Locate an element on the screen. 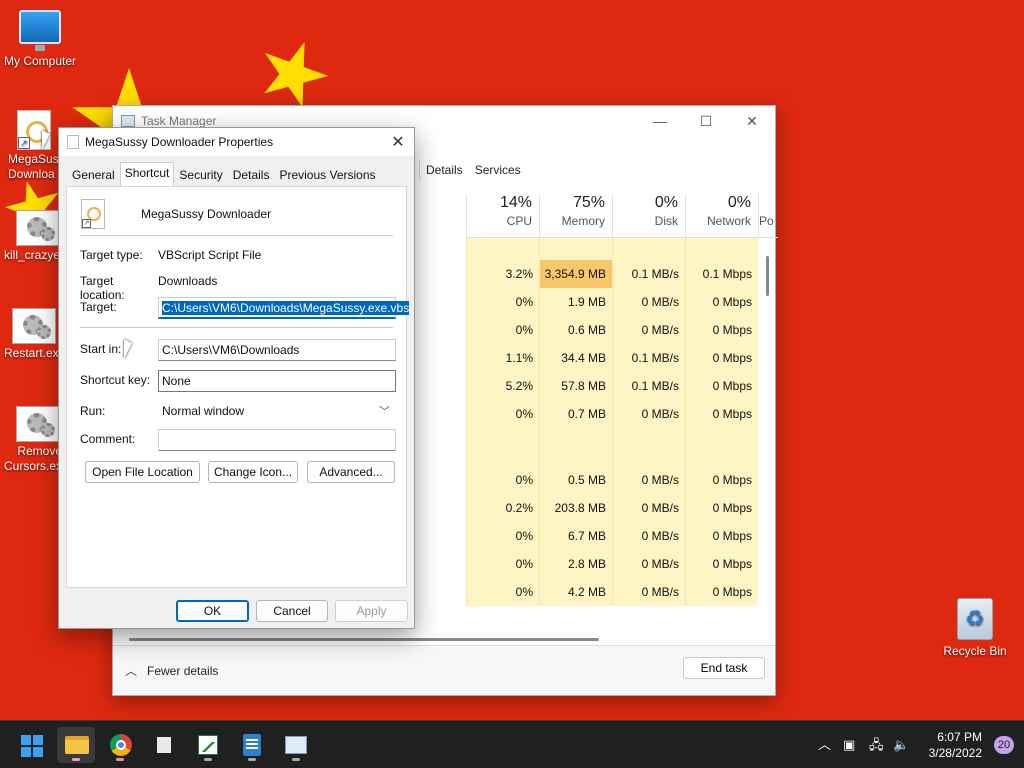 This screenshot has height=768, width=1024. taskbar-chart-app is located at coordinates (208, 745).